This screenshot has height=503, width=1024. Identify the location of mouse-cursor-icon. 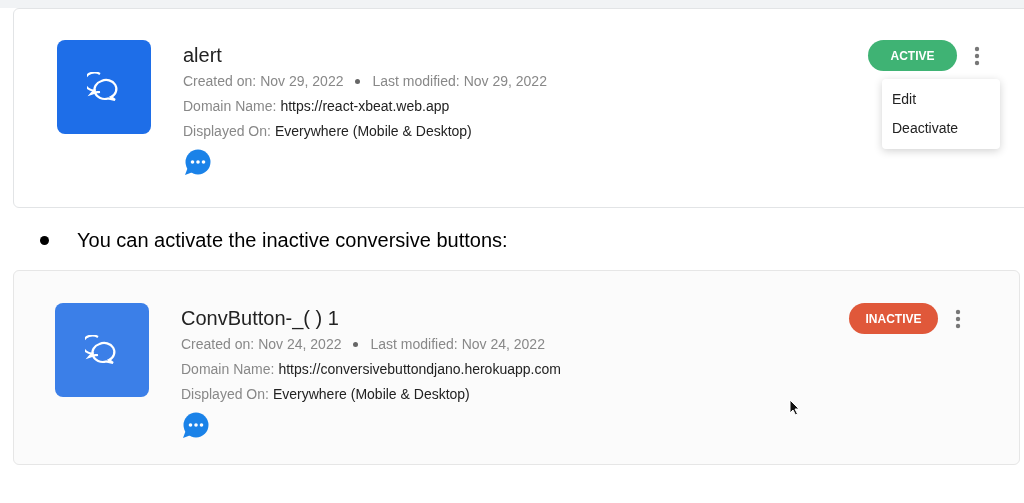
(794, 407).